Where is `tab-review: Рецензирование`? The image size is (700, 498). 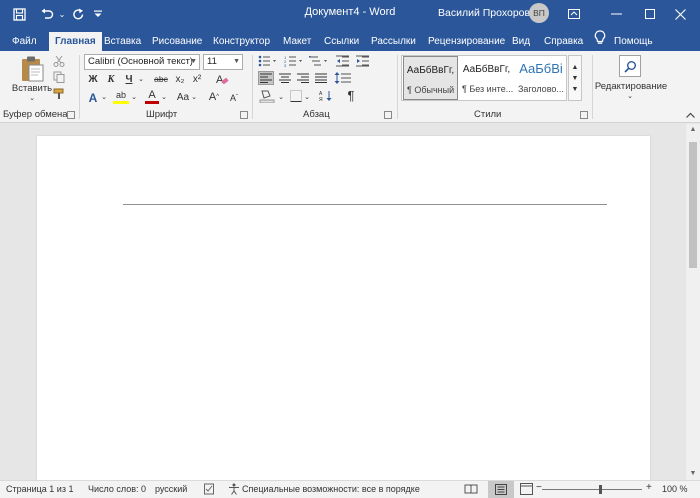
tab-review: Рецензирование is located at coordinates (466, 41).